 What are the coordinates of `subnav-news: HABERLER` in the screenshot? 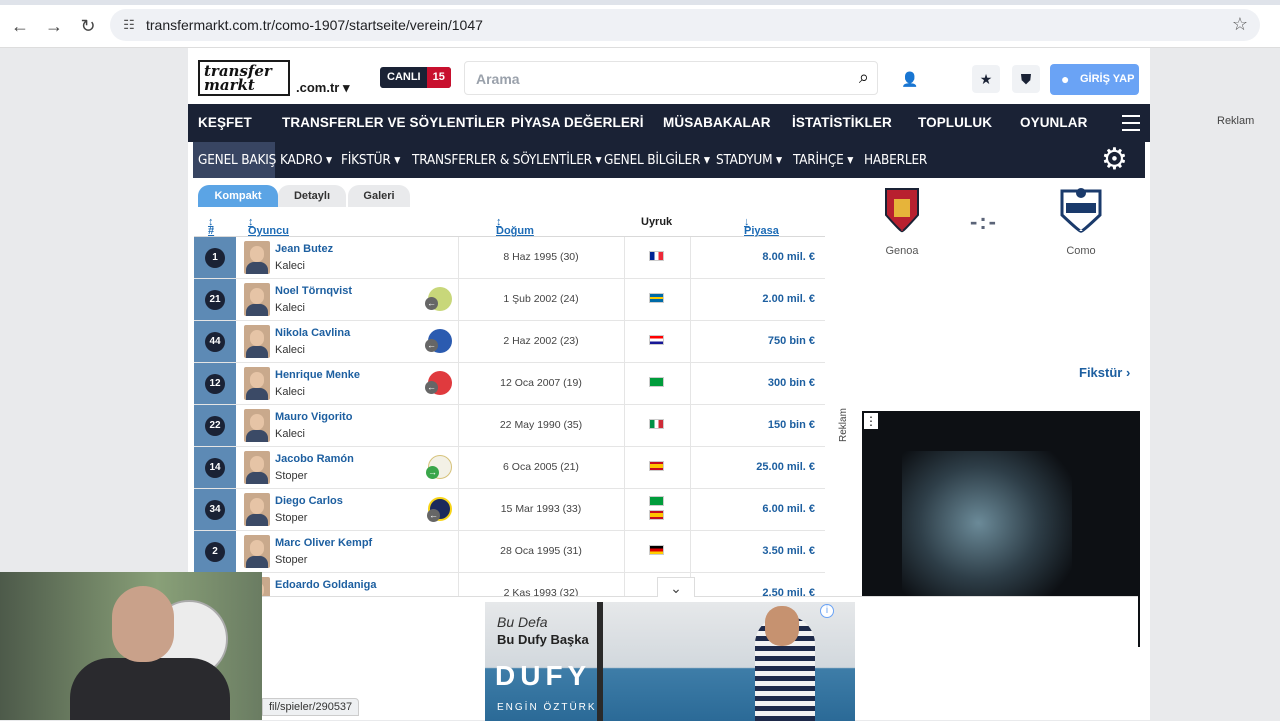 It's located at (895, 160).